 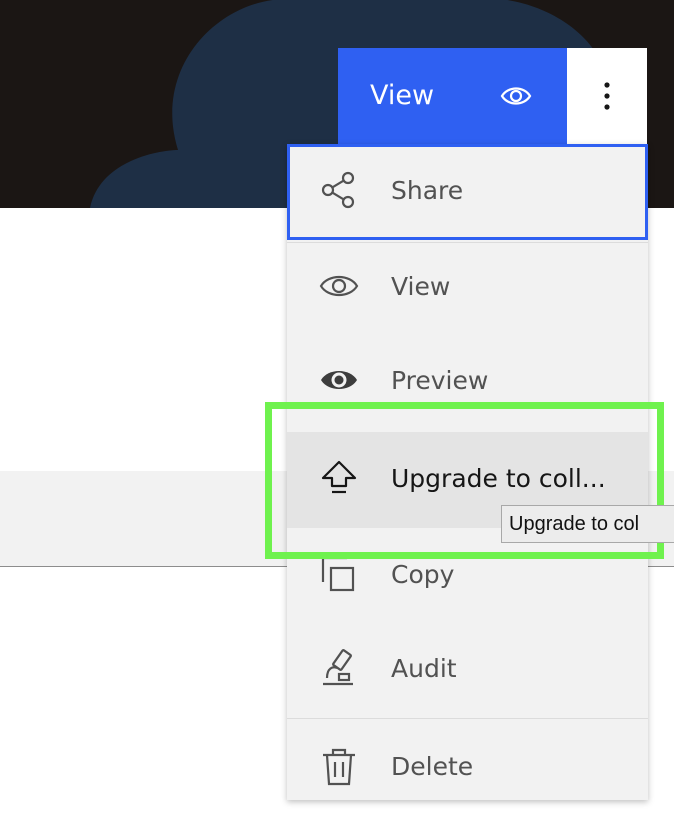 What do you see at coordinates (338, 574) in the screenshot?
I see `copy-icon` at bounding box center [338, 574].